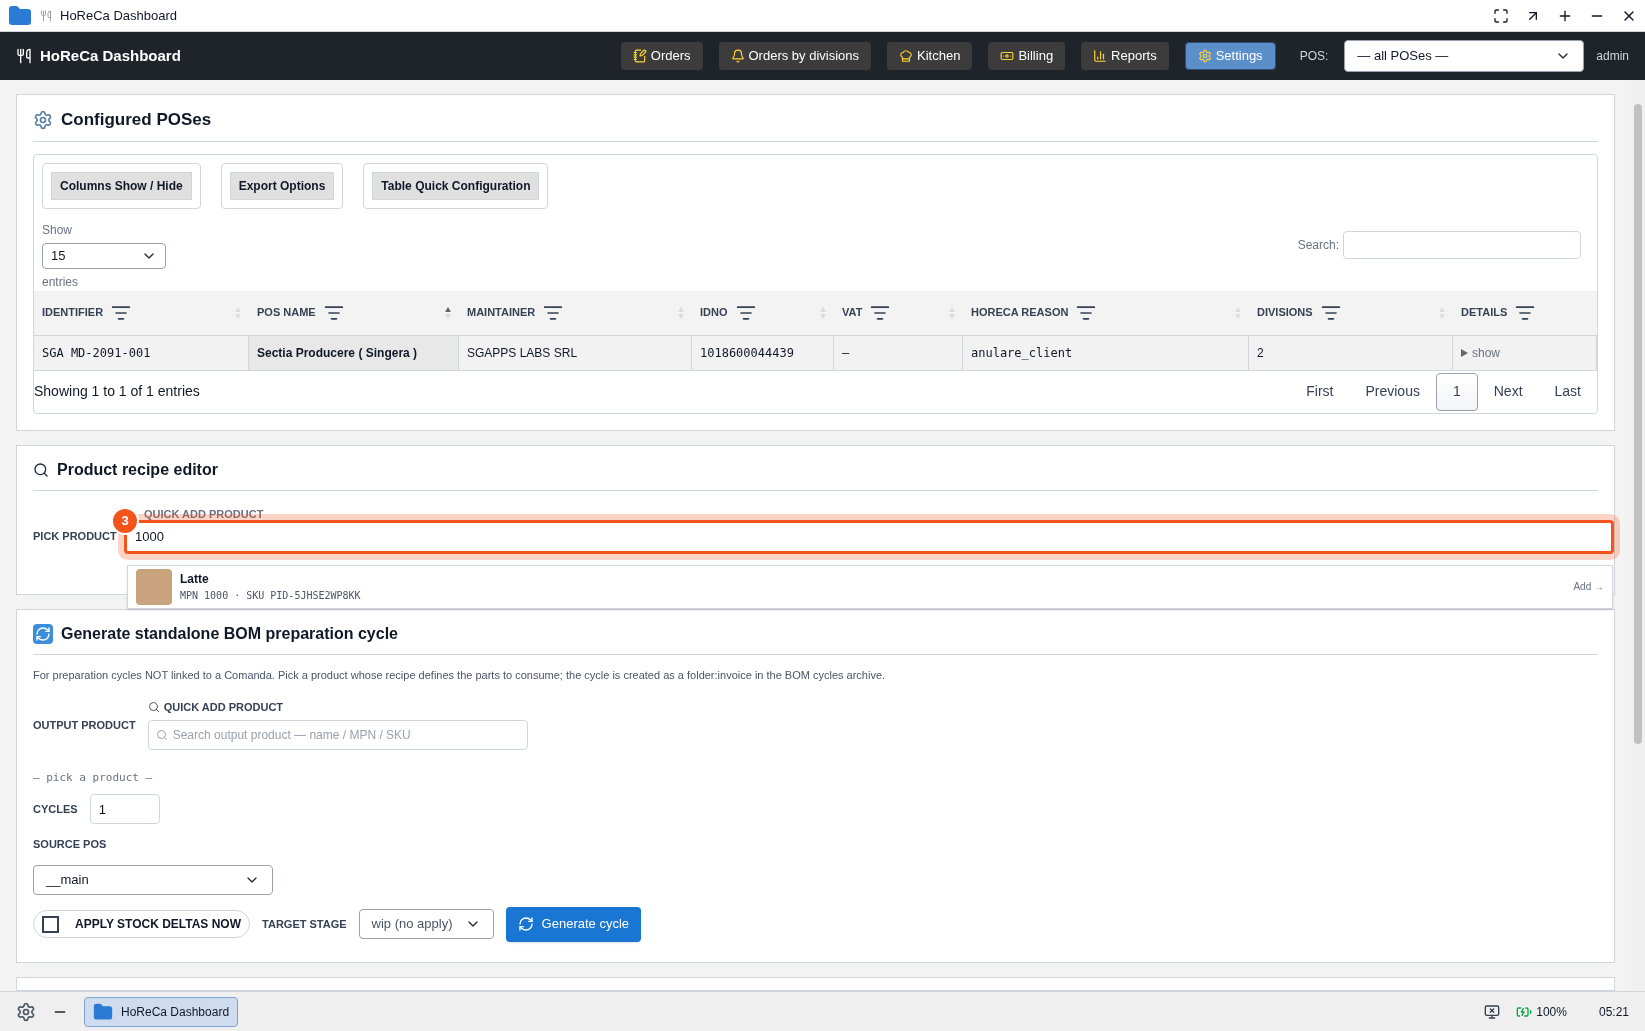 The image size is (1645, 1031). What do you see at coordinates (70, 844) in the screenshot?
I see `field-label: SOURCE POS` at bounding box center [70, 844].